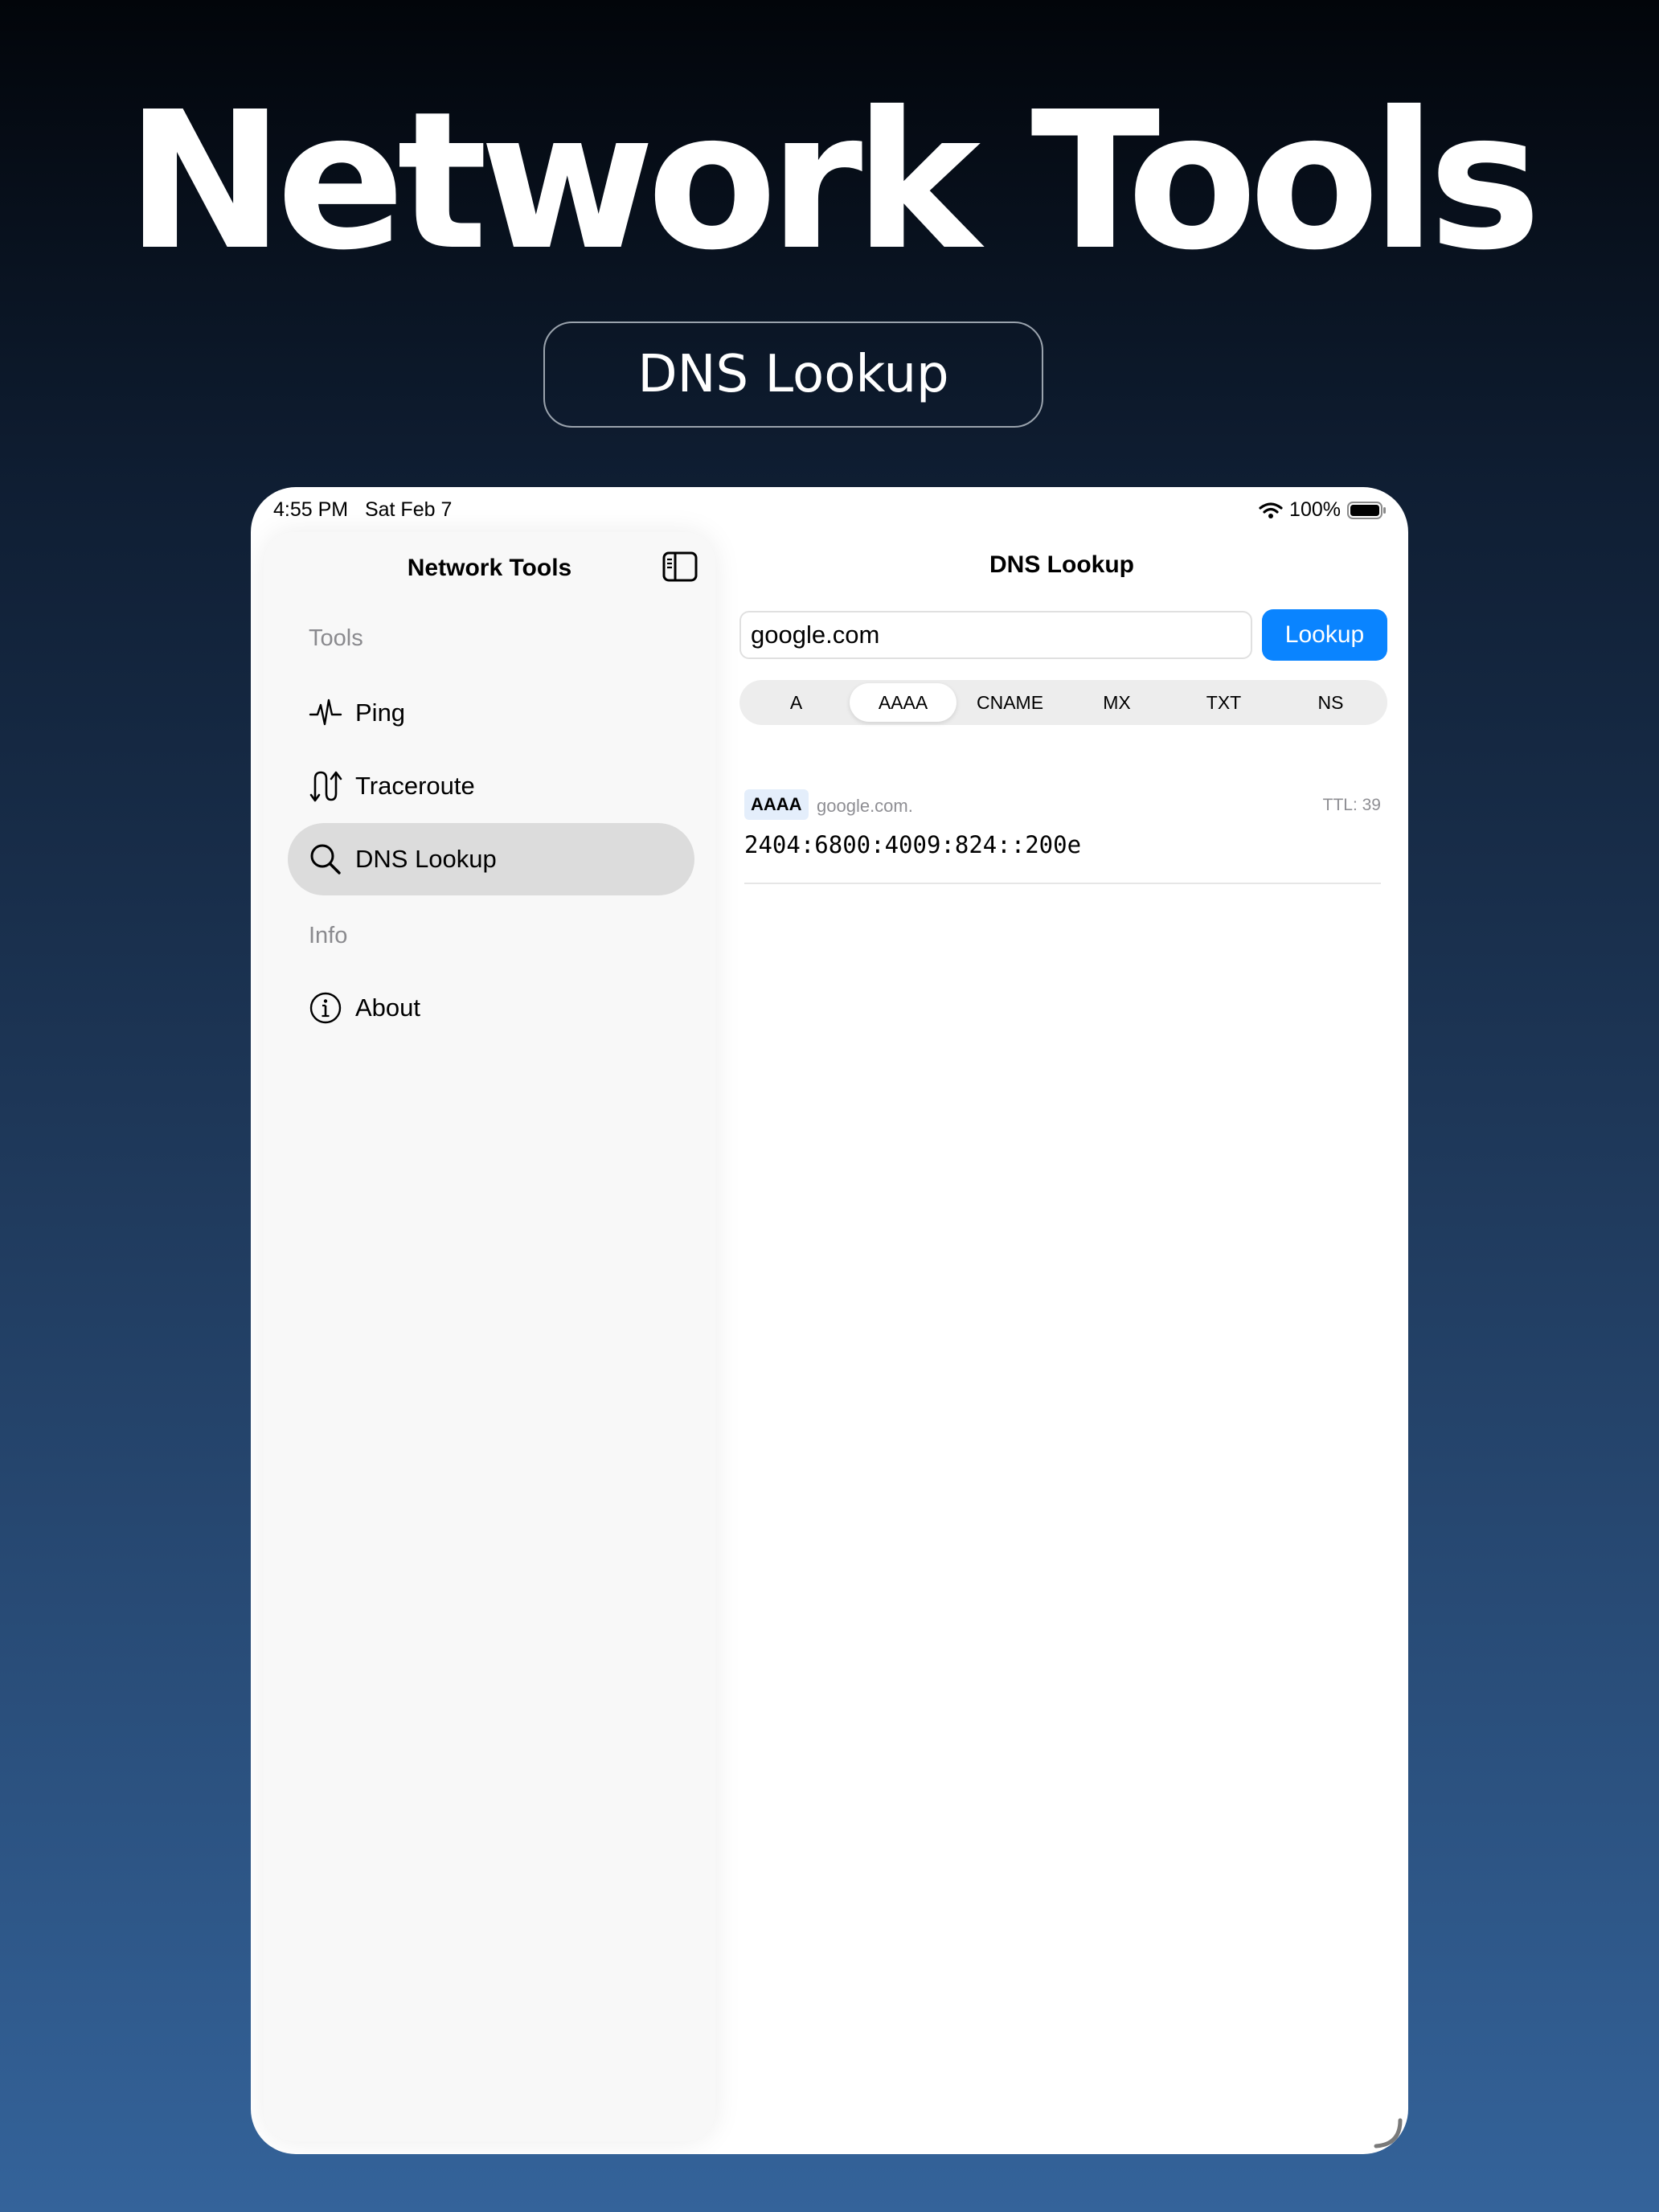 Image resolution: width=1659 pixels, height=2212 pixels. What do you see at coordinates (325, 1007) in the screenshot?
I see `info-circle-icon` at bounding box center [325, 1007].